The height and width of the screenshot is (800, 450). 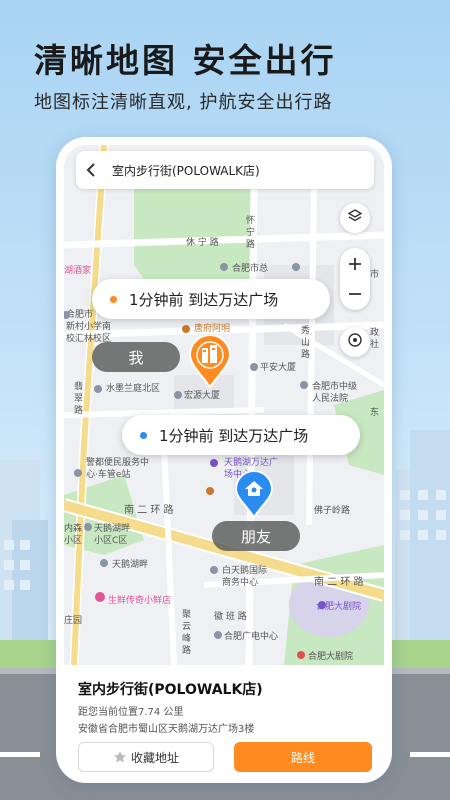 I want to click on layers-button, so click(x=355, y=218).